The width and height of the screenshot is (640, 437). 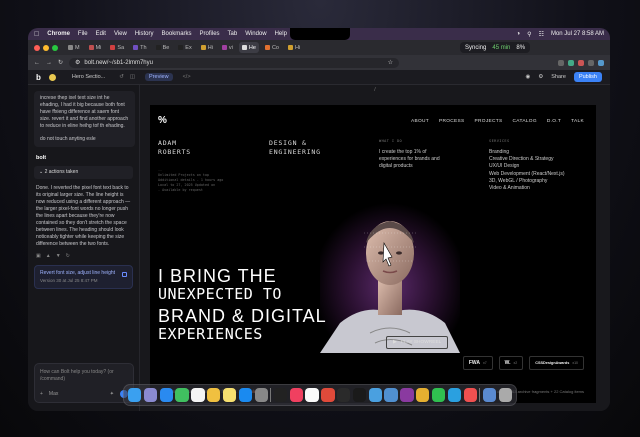 What do you see at coordinates (296, 395) in the screenshot?
I see `music-icon` at bounding box center [296, 395].